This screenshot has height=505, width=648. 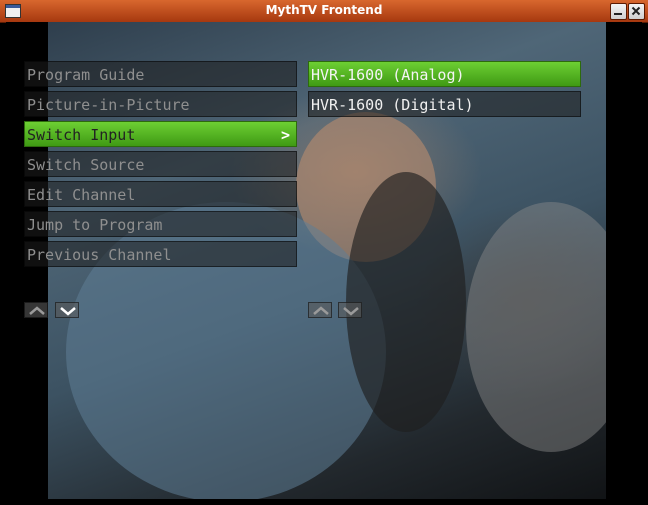 What do you see at coordinates (160, 74) in the screenshot?
I see `menu-item-program-guide: Program Guide` at bounding box center [160, 74].